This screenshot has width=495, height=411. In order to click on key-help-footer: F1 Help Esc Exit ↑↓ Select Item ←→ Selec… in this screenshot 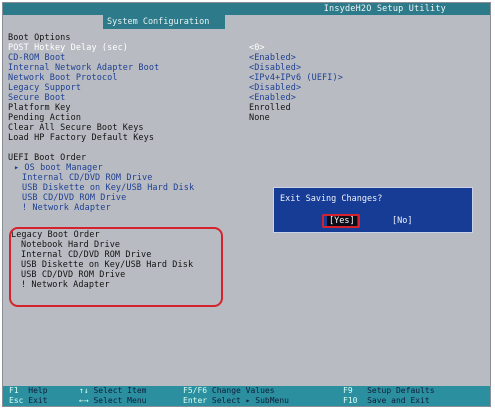, I will do `click(246, 396)`.